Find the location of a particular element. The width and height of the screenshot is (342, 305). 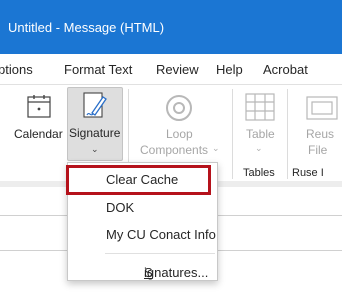

loop-icon is located at coordinates (179, 108).